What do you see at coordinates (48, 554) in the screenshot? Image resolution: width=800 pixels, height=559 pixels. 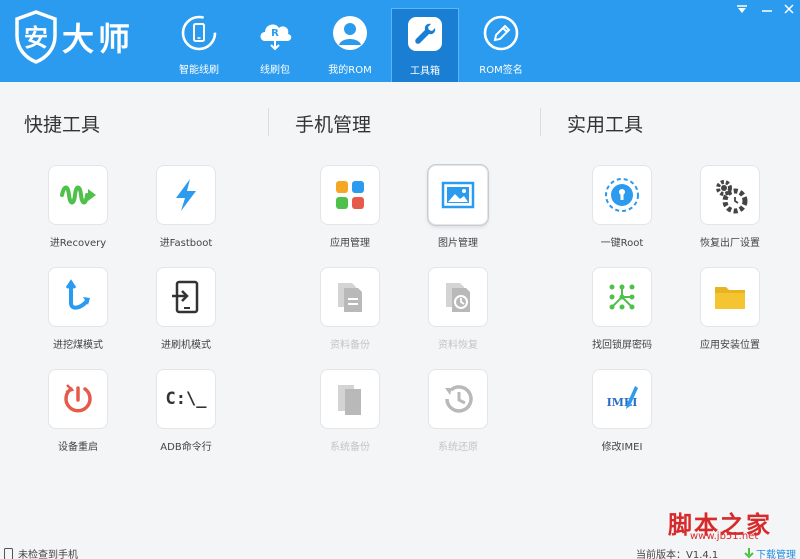 I see `device-status-text: 未检查到手机` at bounding box center [48, 554].